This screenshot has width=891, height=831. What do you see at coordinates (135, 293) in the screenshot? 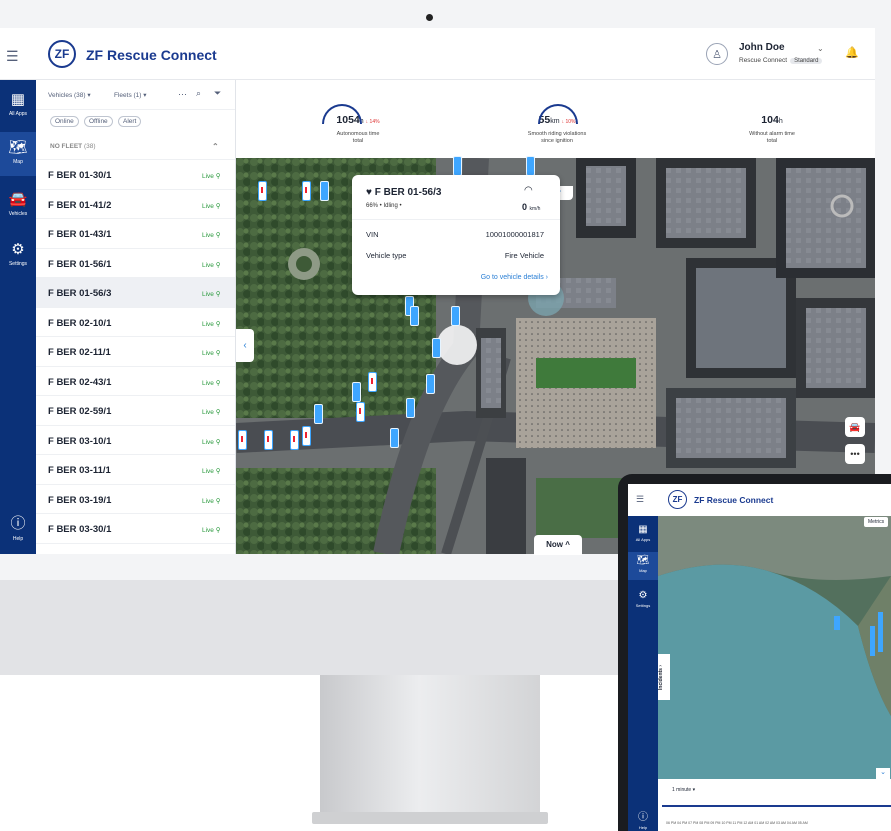
I see `vehicle-row: F BER 01-56/3 Live ⚲` at bounding box center [135, 293].